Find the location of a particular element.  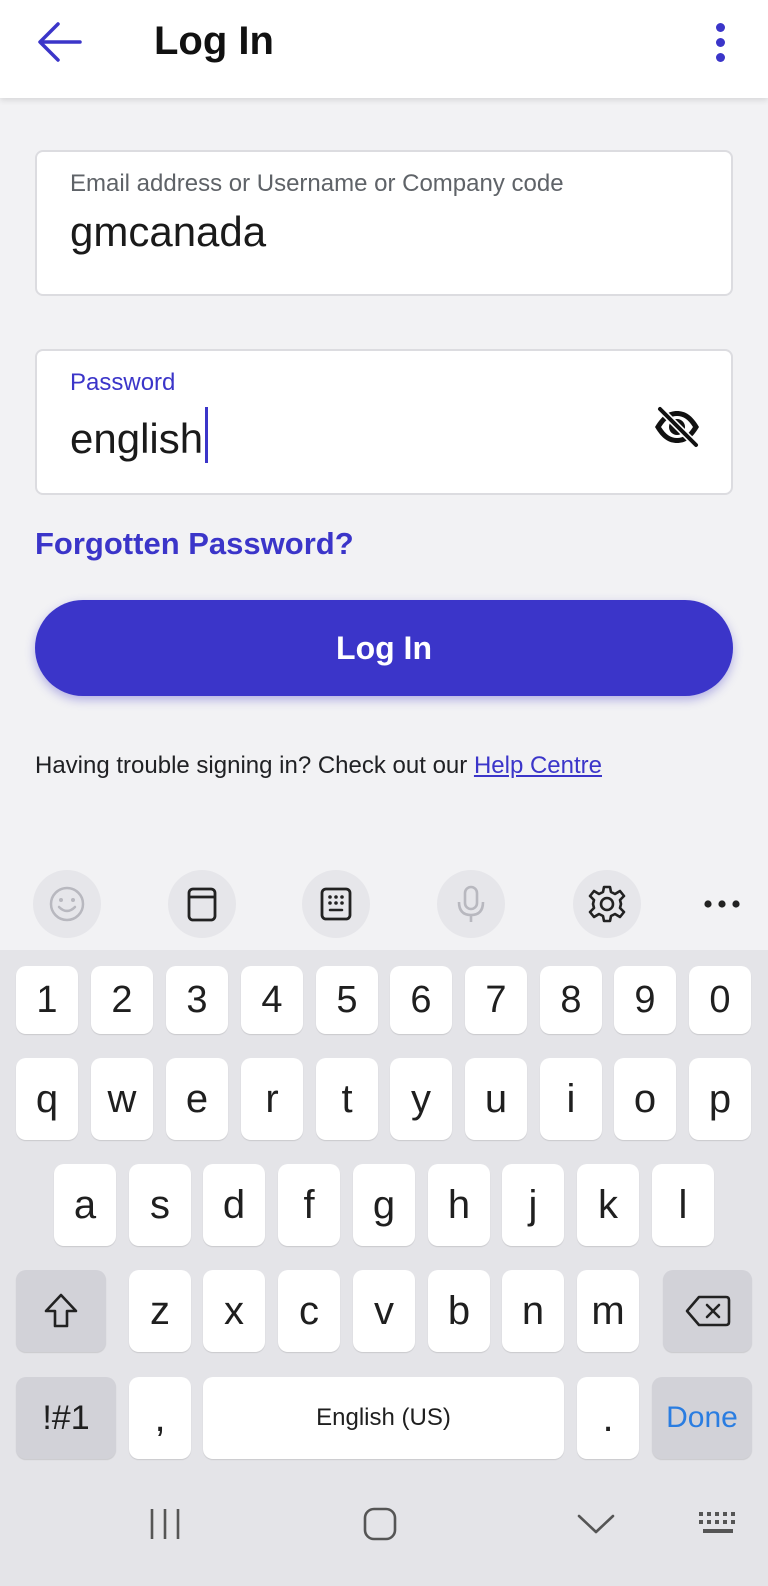

keyboard-switch-button is located at coordinates (718, 1524).